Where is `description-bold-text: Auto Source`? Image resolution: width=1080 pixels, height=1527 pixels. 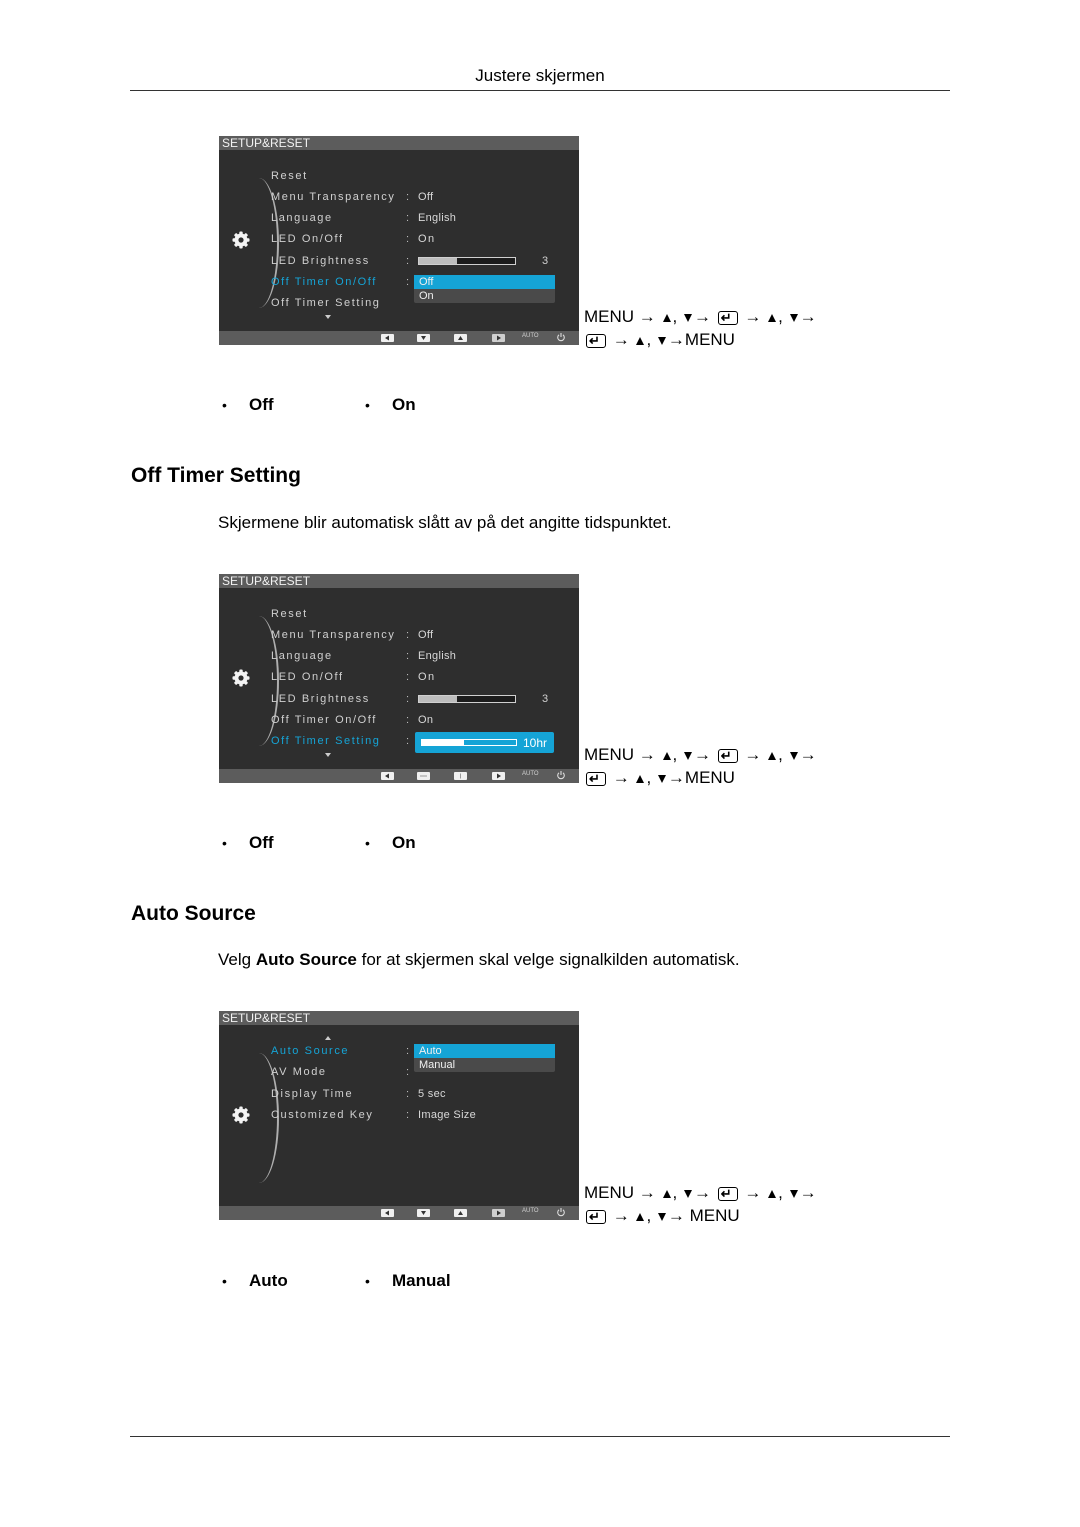 description-bold-text: Auto Source is located at coordinates (306, 959).